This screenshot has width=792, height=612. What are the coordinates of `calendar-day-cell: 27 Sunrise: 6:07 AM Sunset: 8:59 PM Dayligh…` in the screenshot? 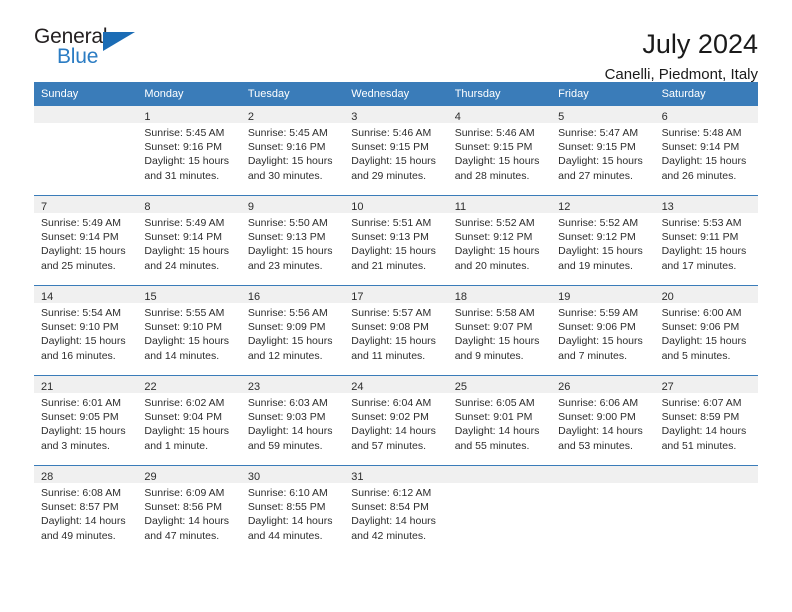 It's located at (706, 420).